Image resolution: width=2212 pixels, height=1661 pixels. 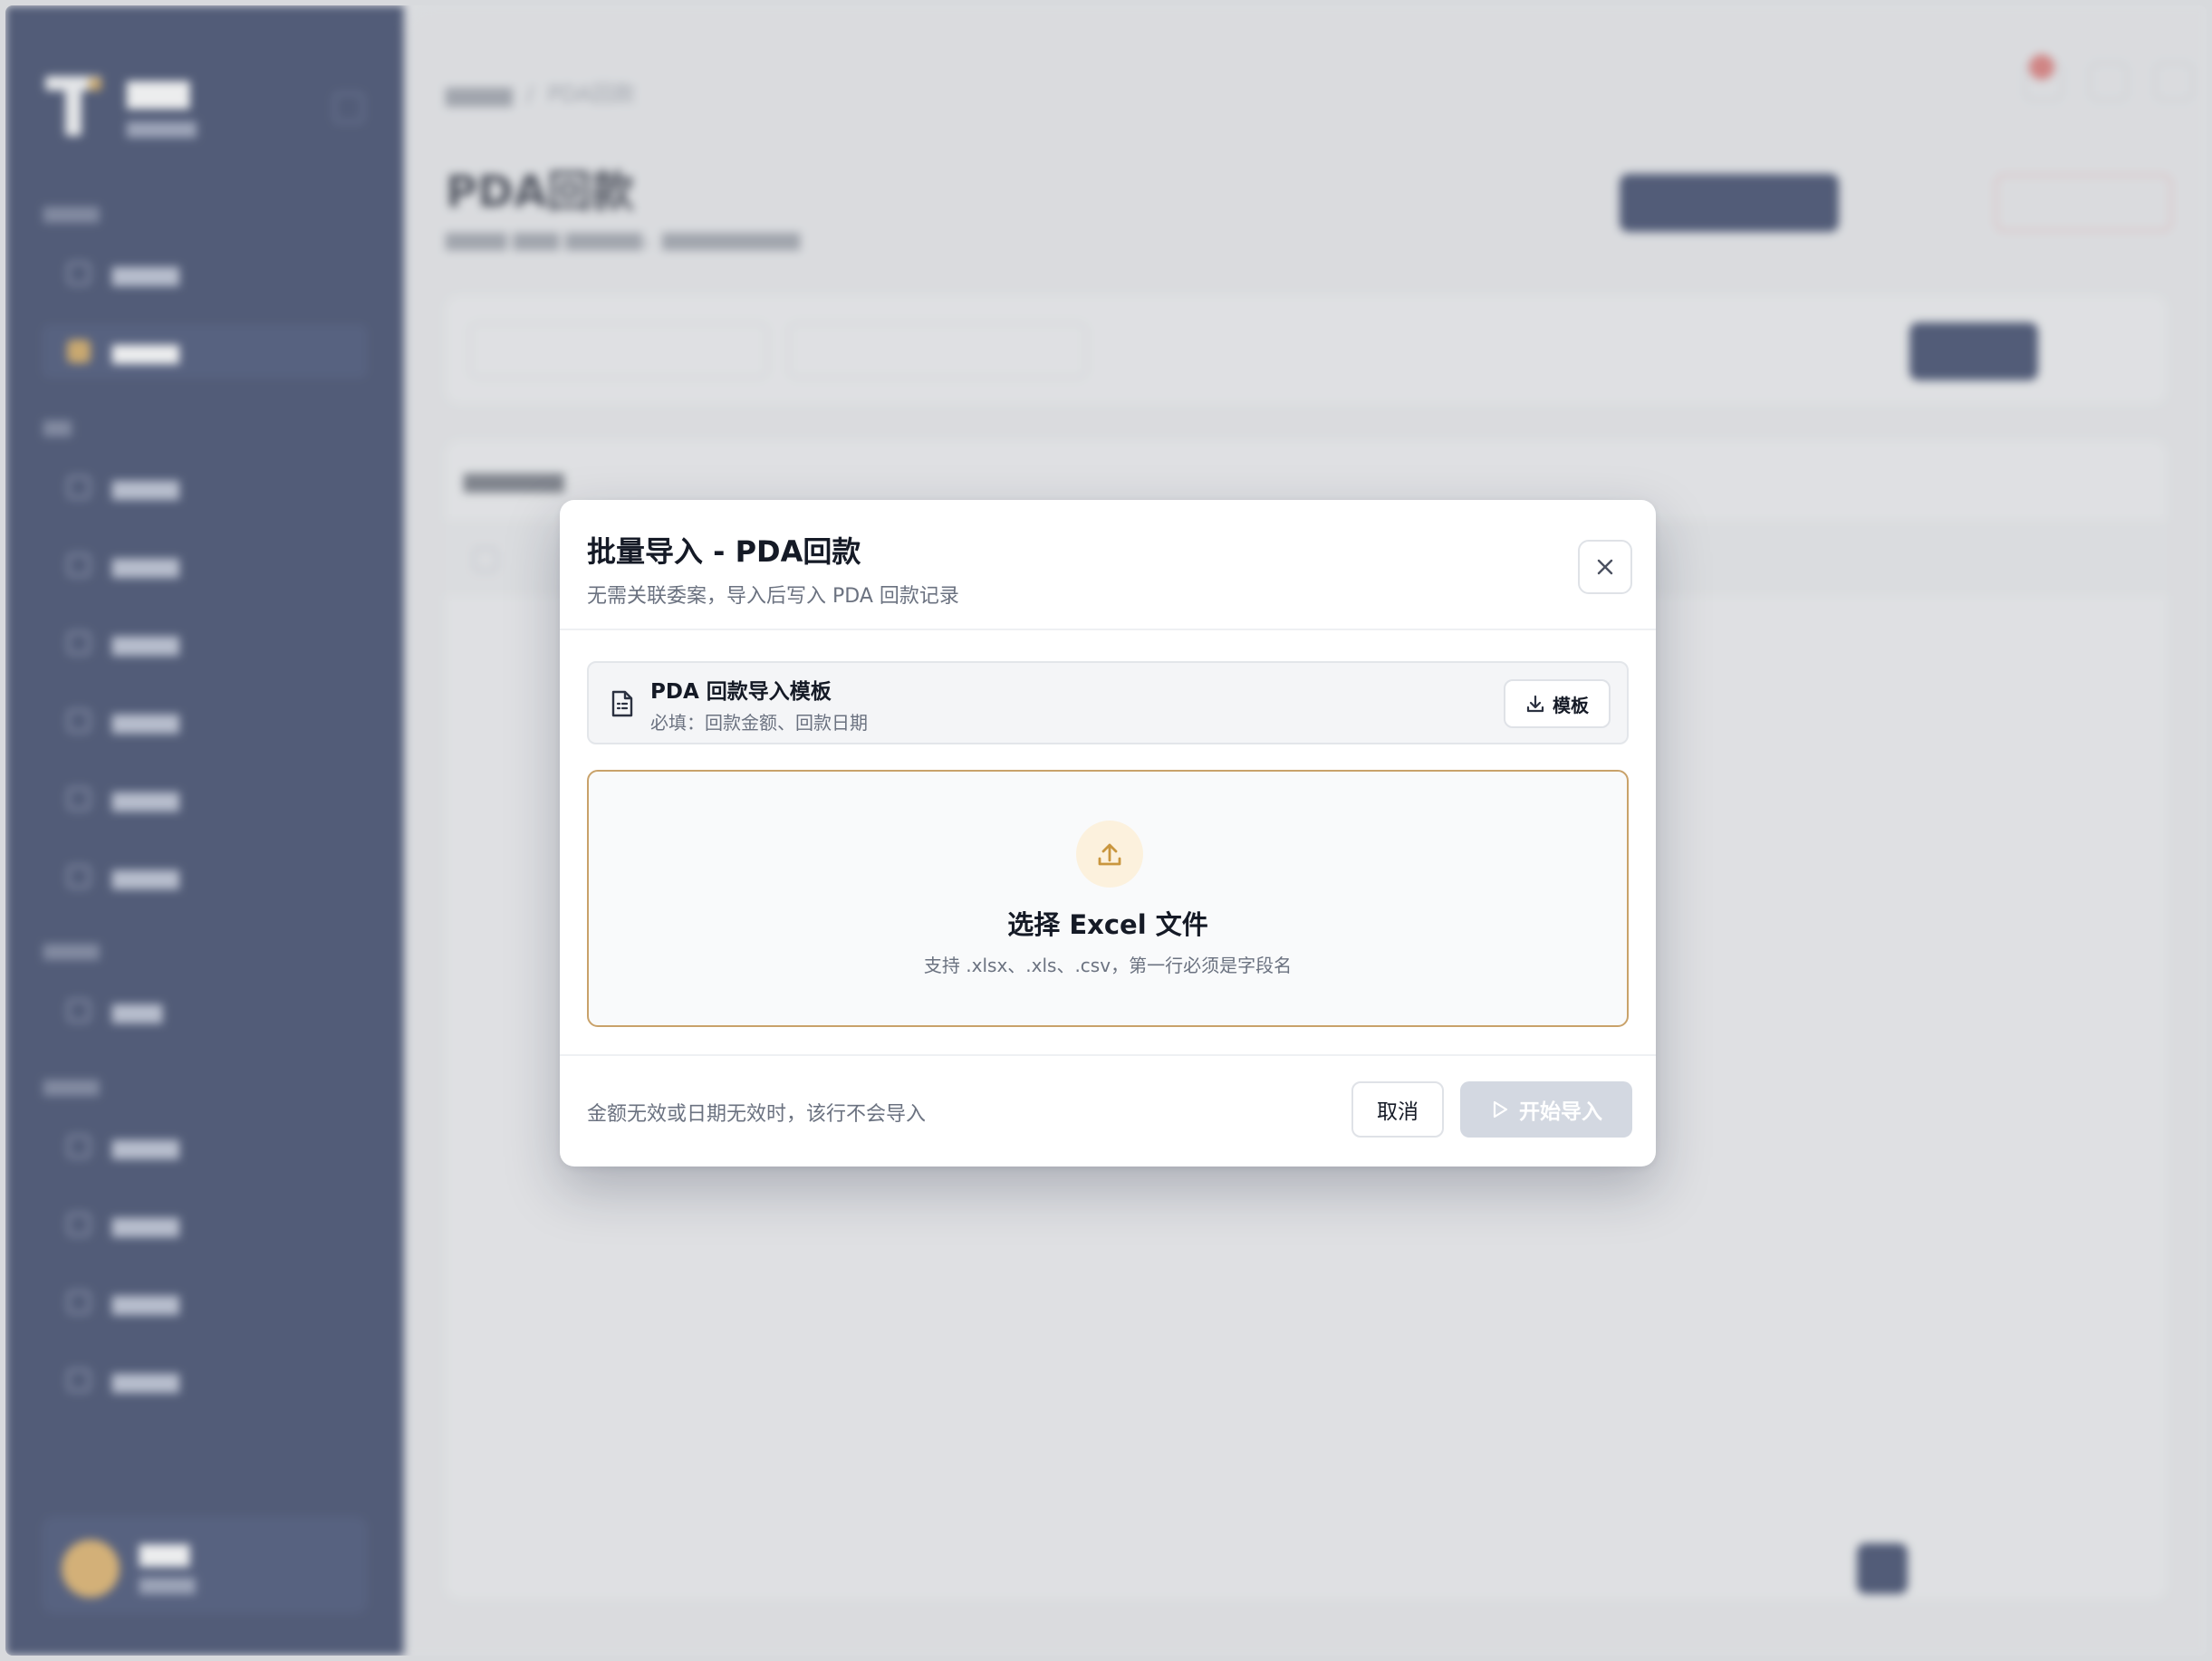 What do you see at coordinates (1108, 898) in the screenshot?
I see `file-dropzone: 选择 Excel 文件 支持 .xlsx、.xls、.csv，第一行必须是字段名` at bounding box center [1108, 898].